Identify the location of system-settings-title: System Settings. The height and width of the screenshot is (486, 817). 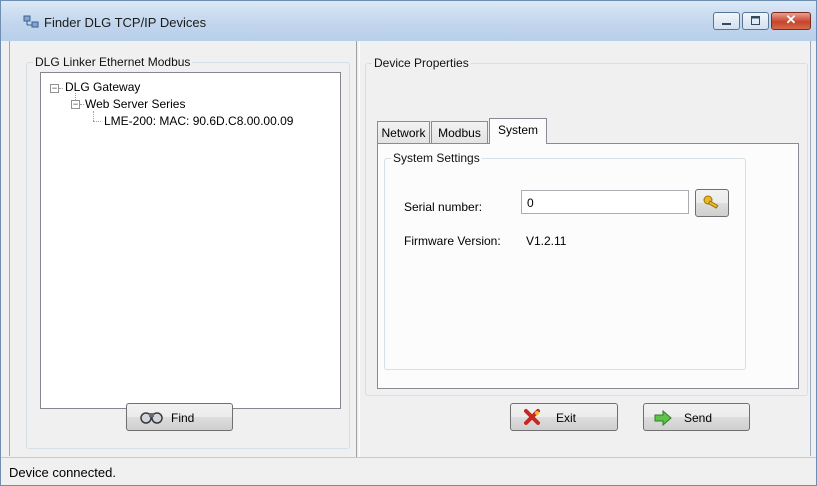
(436, 158).